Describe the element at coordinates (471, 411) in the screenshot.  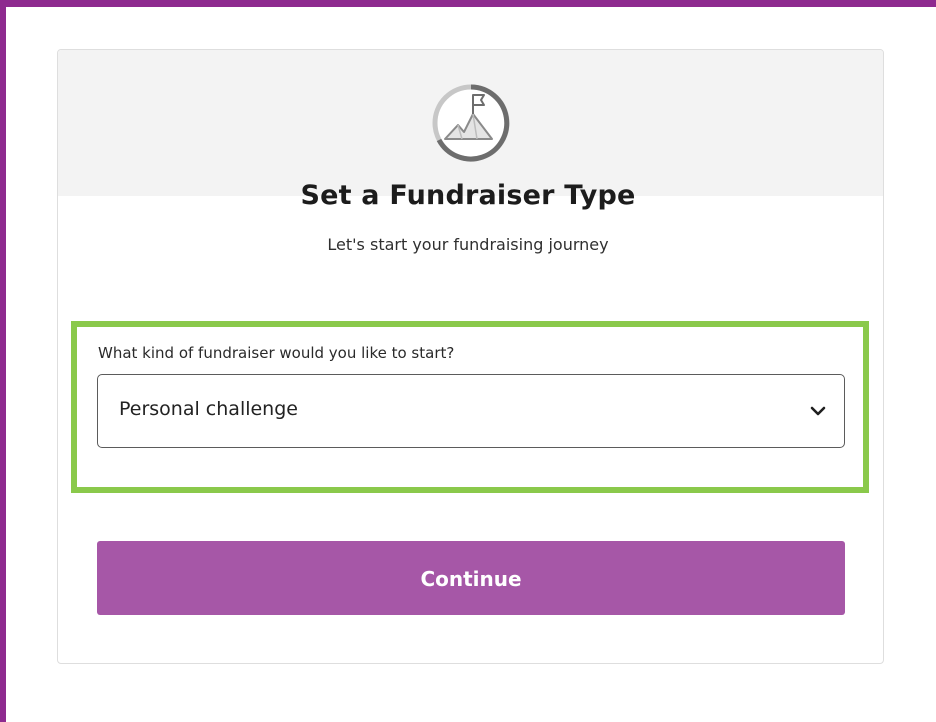
I see `fundraiser-type-select: Personal challenge` at that location.